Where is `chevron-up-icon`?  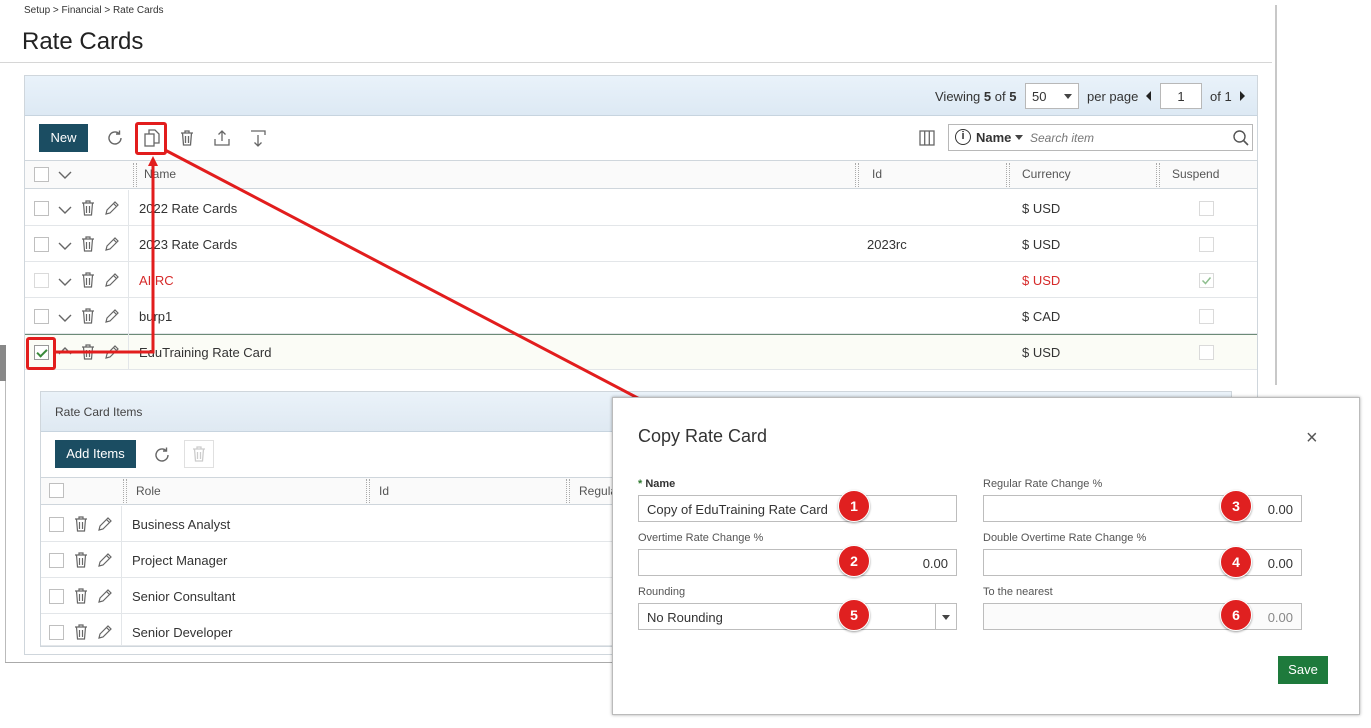
chevron-up-icon is located at coordinates (65, 352).